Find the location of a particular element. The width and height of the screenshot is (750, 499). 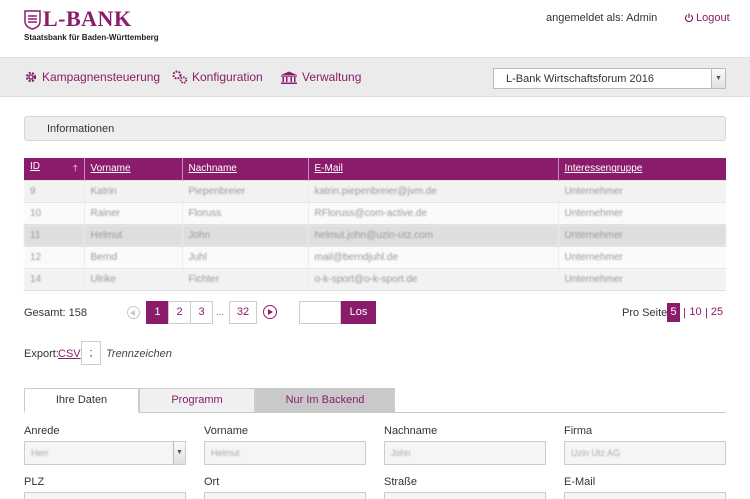

anrede-value: Herr is located at coordinates (40, 453).